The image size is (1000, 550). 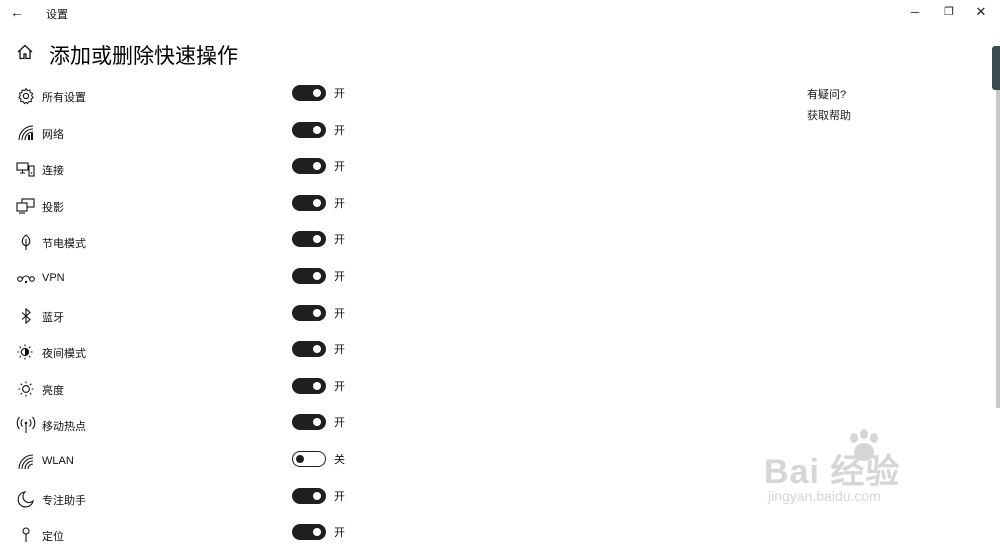 I want to click on quick-action-row: 网络 开, so click(x=190, y=133).